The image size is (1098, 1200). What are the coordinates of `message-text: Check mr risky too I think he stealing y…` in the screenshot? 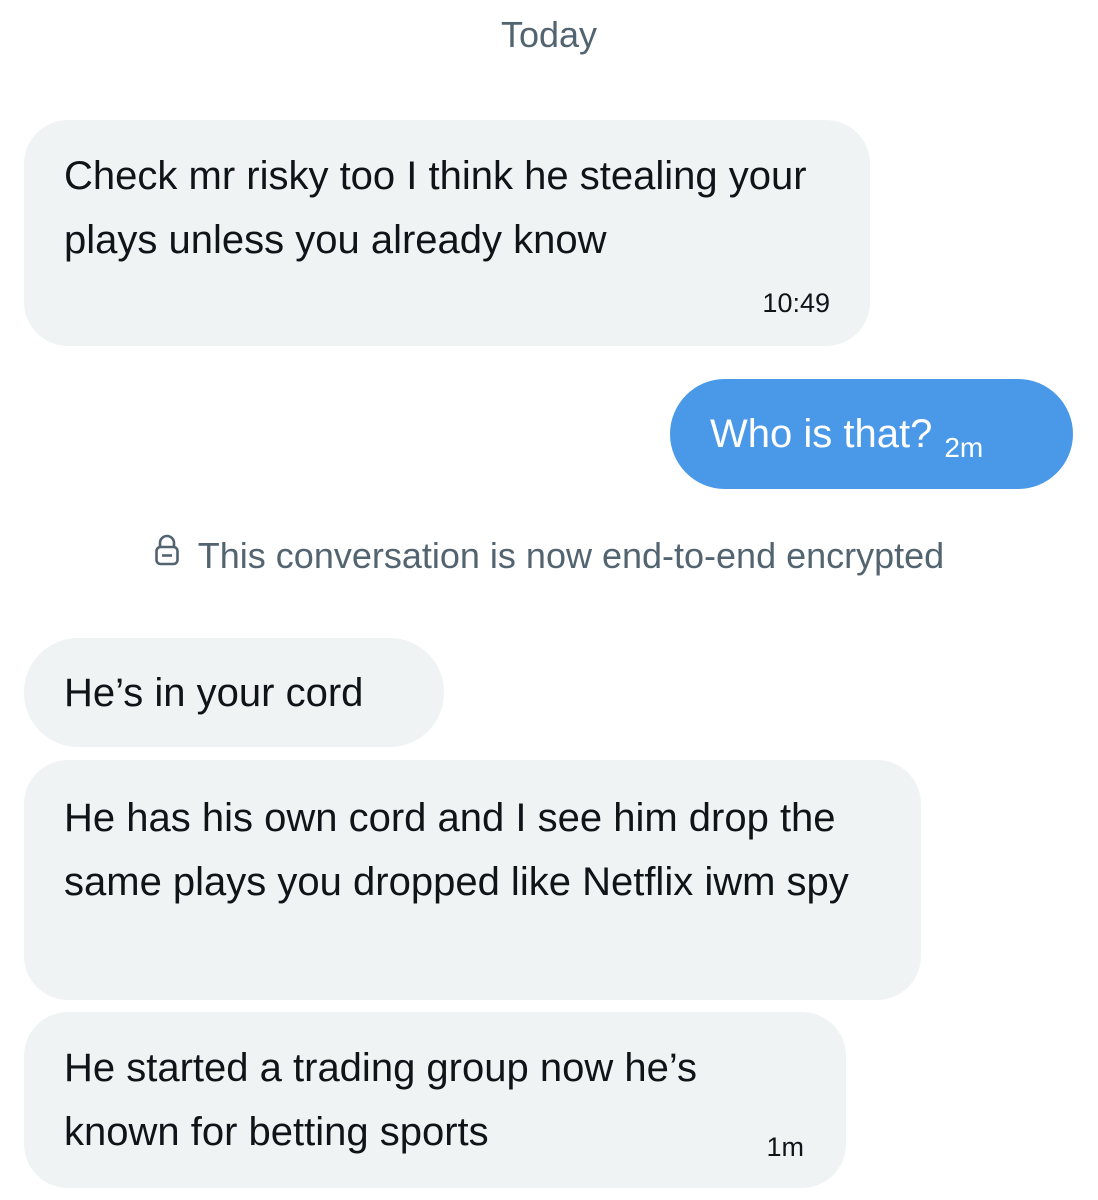 It's located at (435, 208).